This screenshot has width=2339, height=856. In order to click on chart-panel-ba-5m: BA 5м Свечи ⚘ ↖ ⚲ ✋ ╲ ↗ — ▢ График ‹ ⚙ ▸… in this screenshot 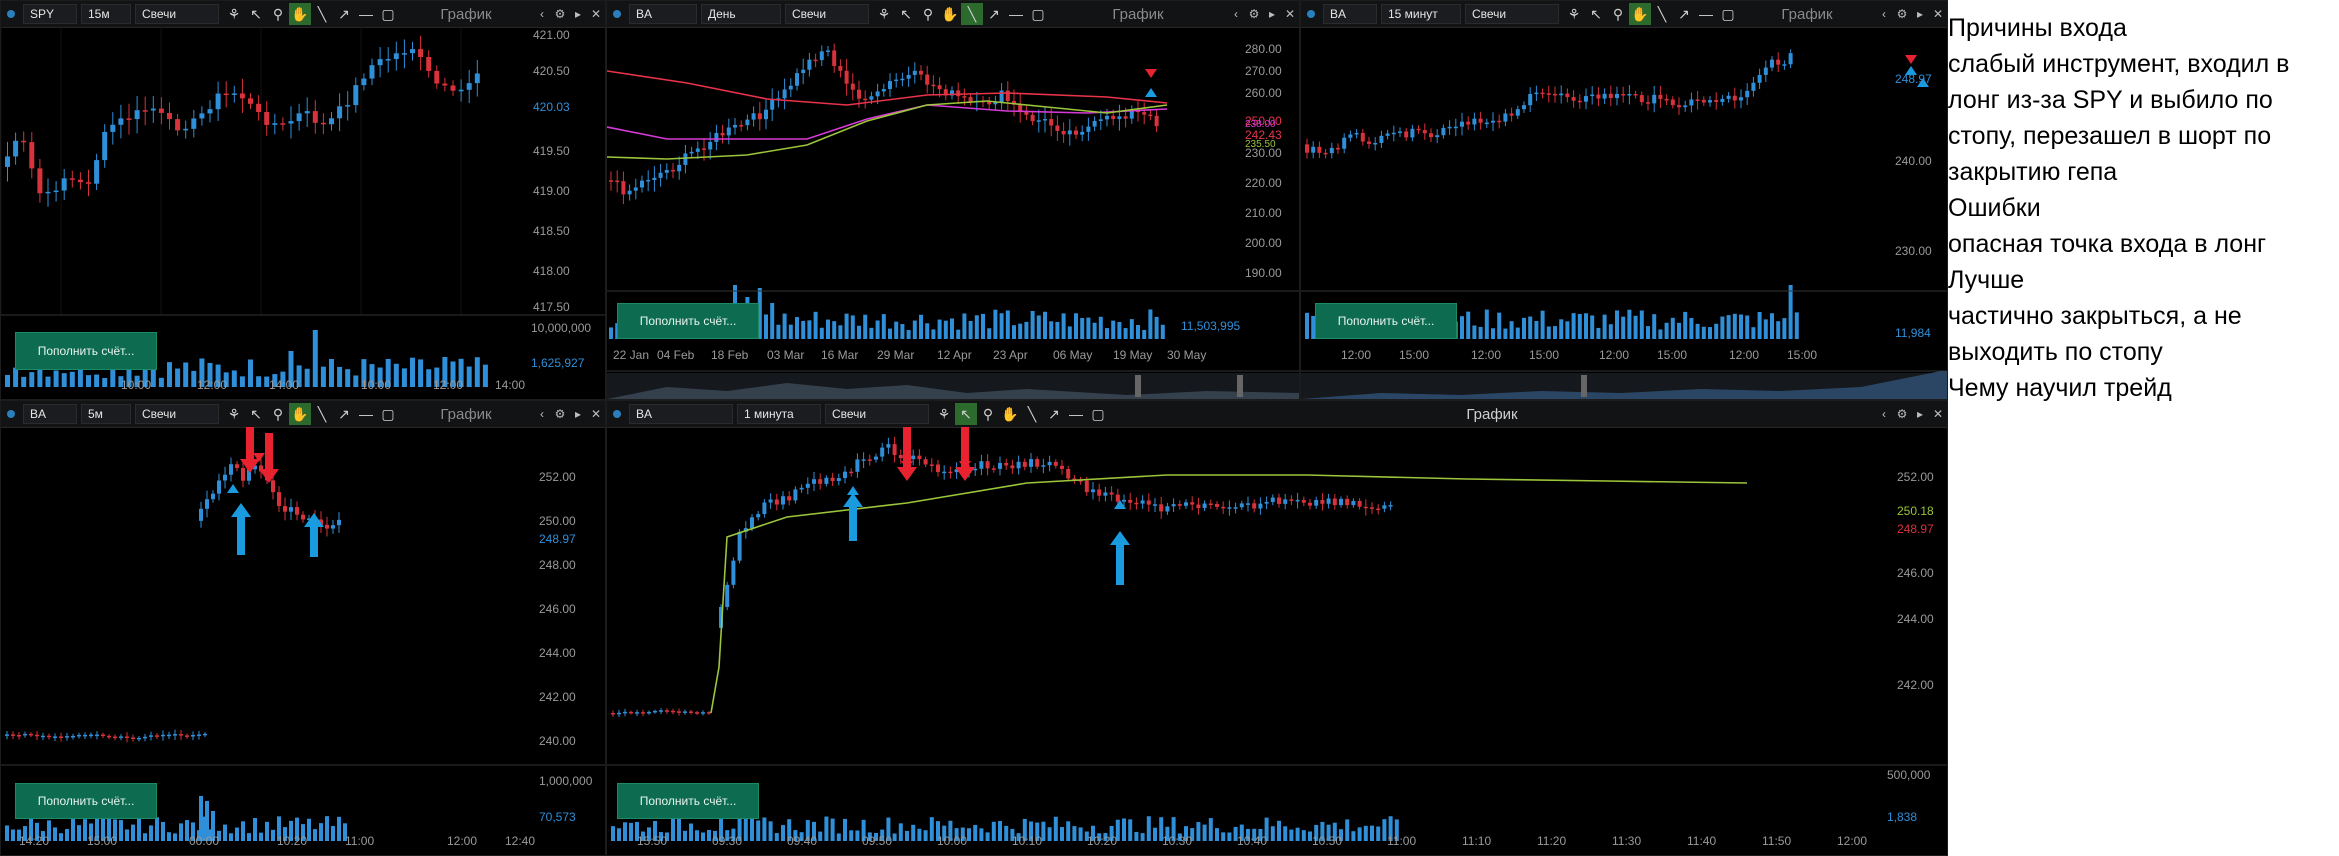, I will do `click(303, 628)`.